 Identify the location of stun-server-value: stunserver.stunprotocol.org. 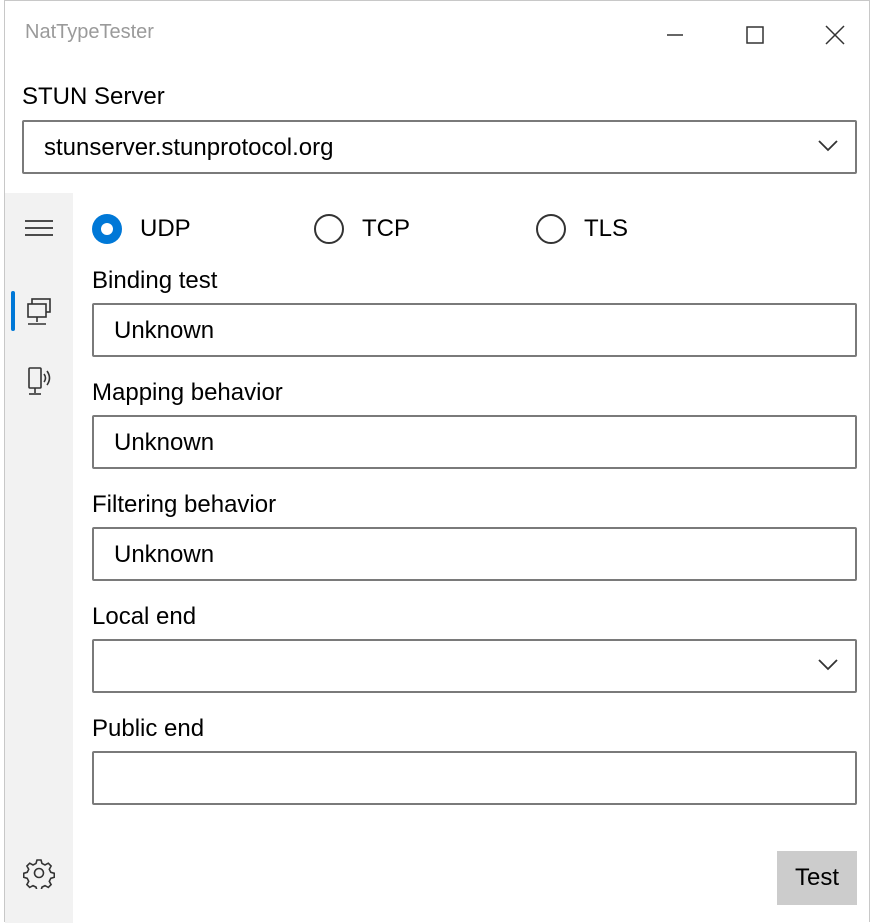
(189, 147).